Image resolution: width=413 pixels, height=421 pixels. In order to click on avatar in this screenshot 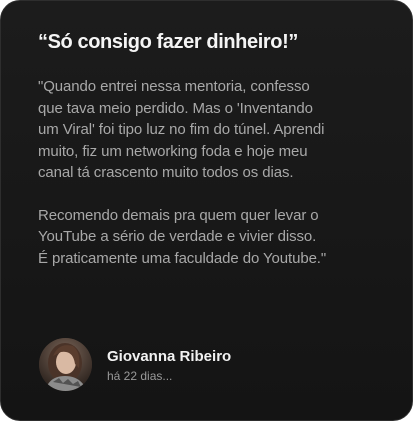, I will do `click(65, 364)`.